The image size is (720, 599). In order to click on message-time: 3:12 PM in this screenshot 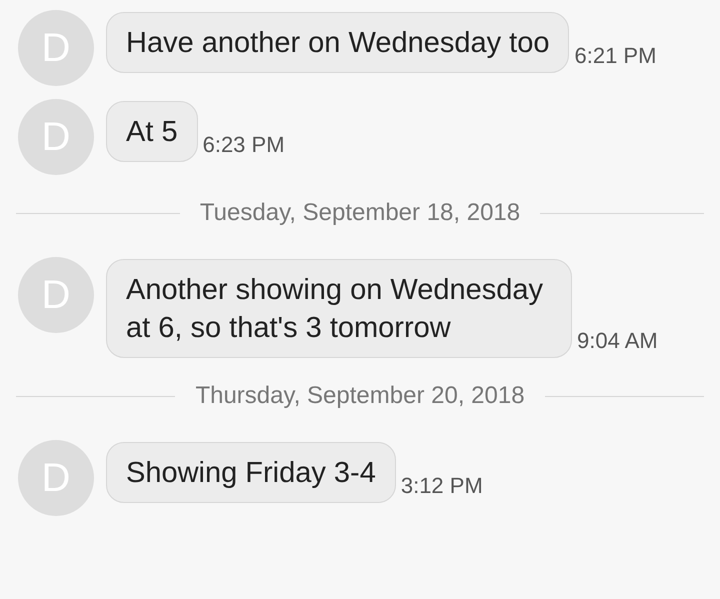, I will do `click(441, 486)`.